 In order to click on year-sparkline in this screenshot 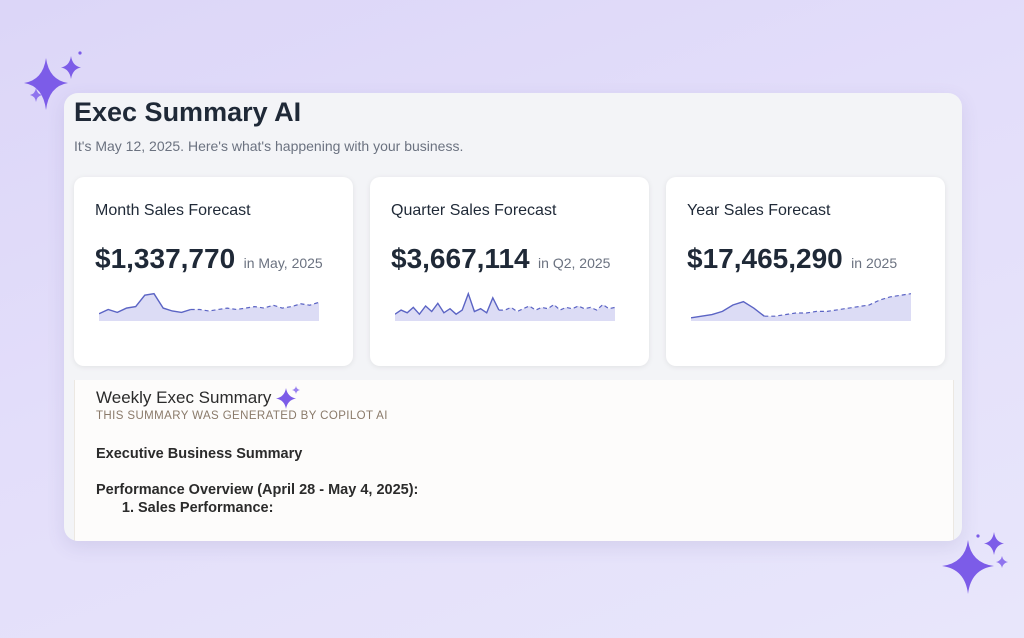, I will do `click(801, 307)`.